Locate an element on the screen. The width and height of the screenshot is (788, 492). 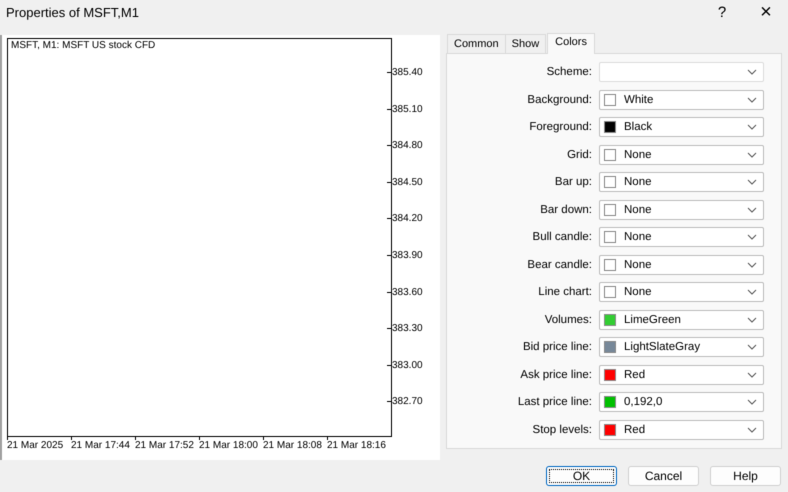
field-label: Last price line: is located at coordinates (554, 402).